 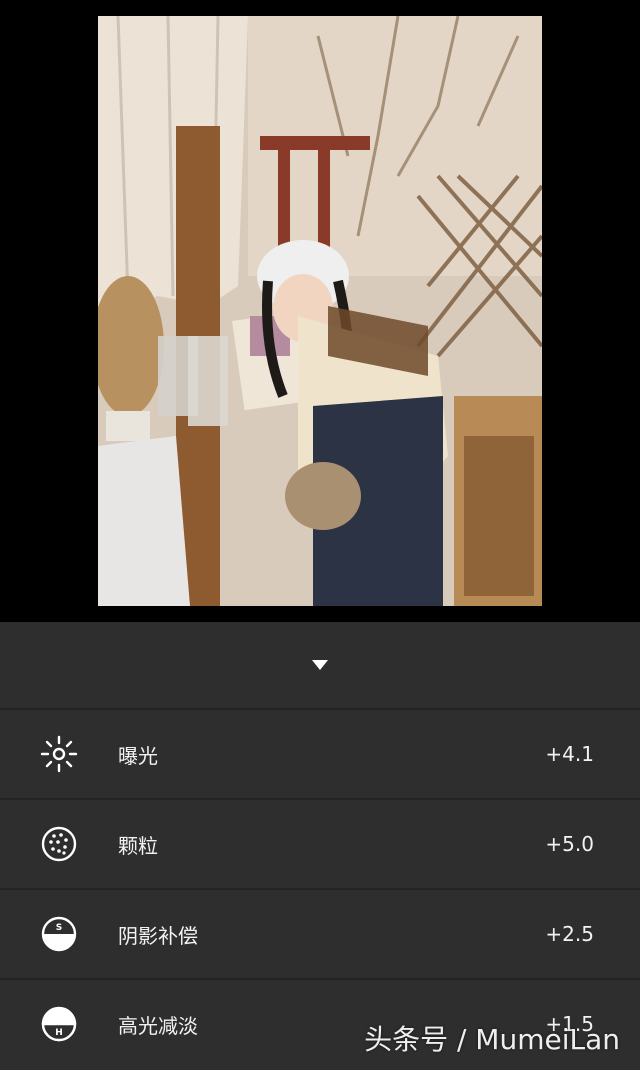 What do you see at coordinates (158, 935) in the screenshot?
I see `adjustment-label: 阴影补偿` at bounding box center [158, 935].